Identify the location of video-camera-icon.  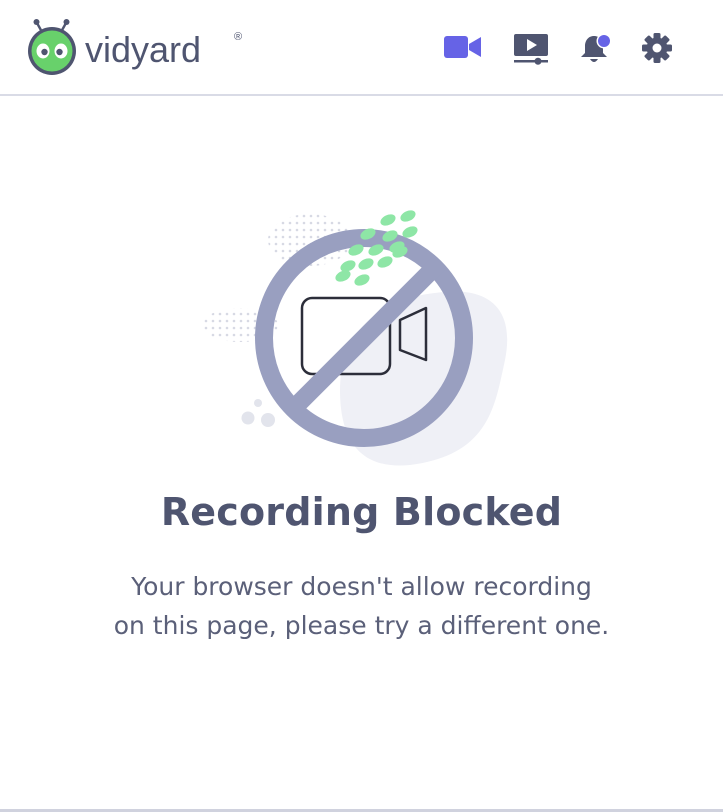
(463, 48).